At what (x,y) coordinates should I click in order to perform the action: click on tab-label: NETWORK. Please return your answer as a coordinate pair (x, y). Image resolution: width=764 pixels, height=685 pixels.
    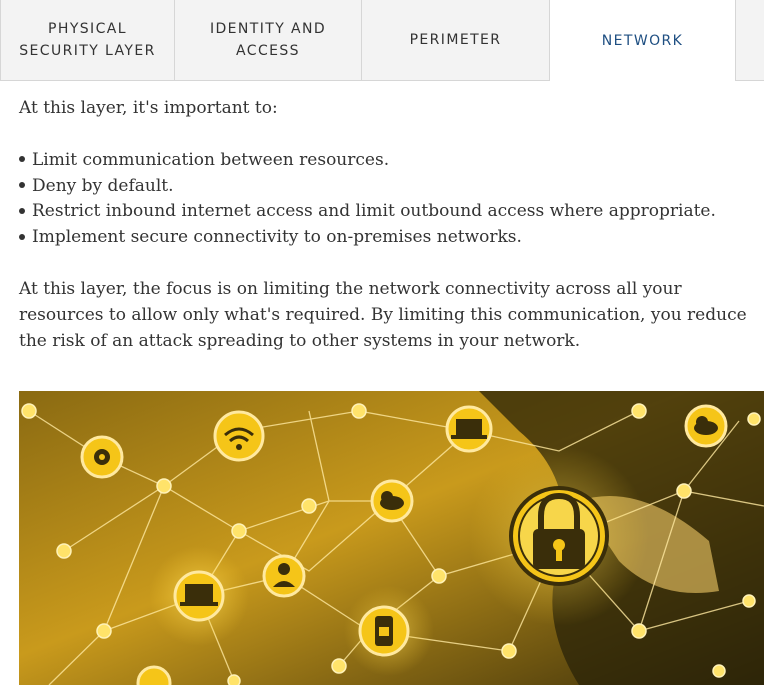
    Looking at the image, I should click on (642, 40).